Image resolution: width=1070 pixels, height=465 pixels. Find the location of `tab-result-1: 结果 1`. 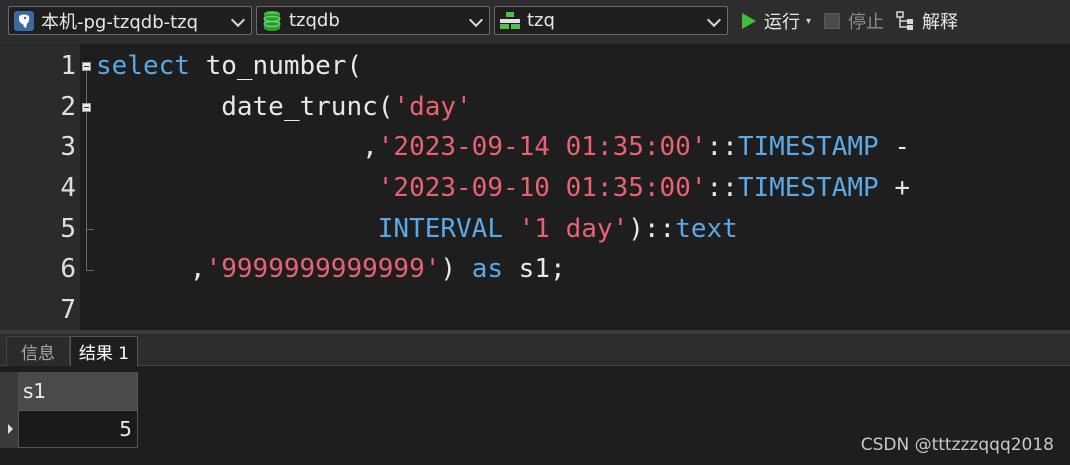

tab-result-1: 结果 1 is located at coordinates (104, 351).